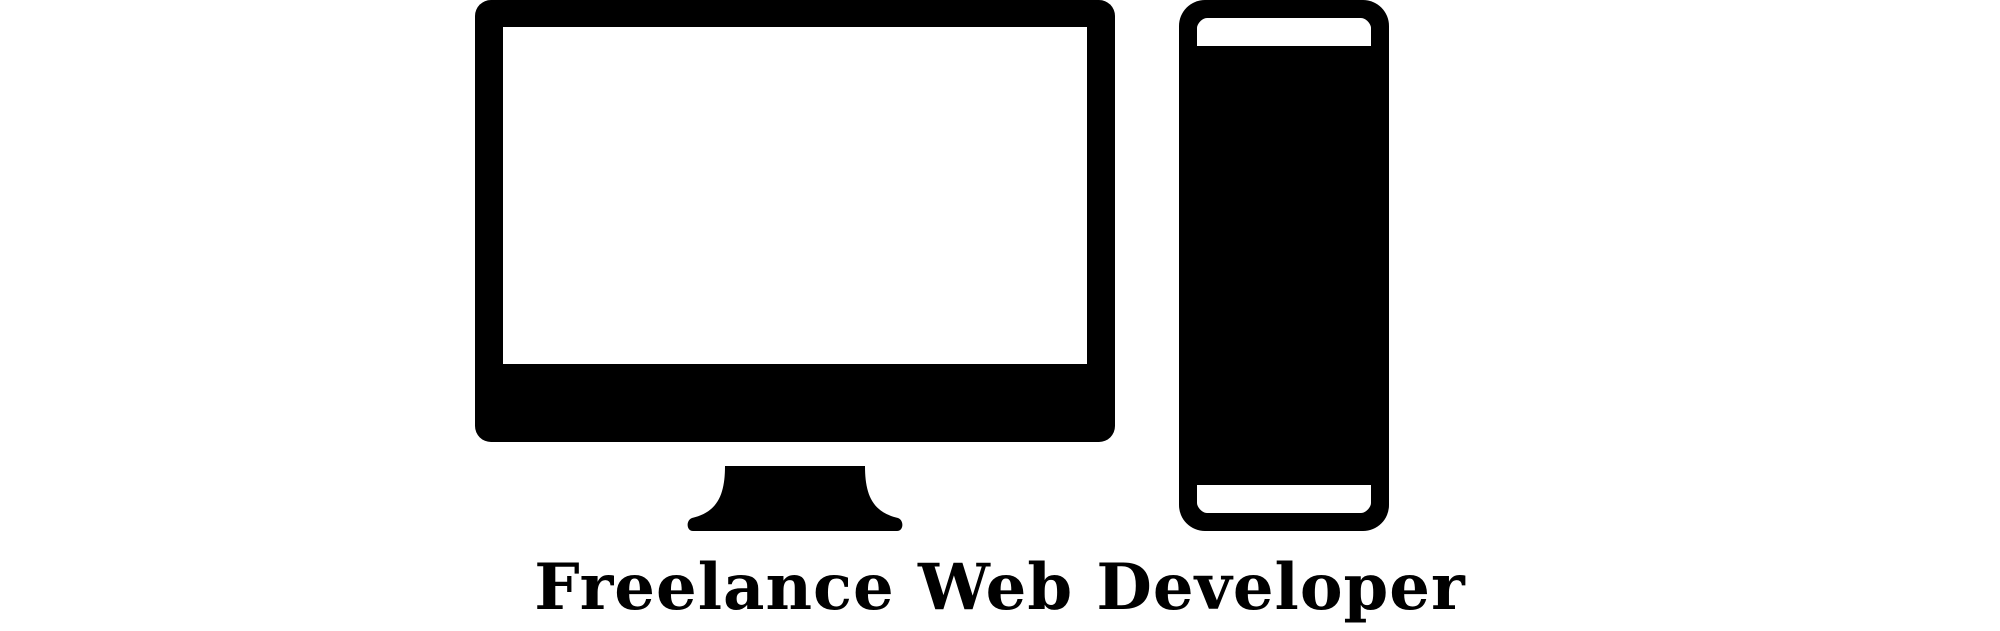 Image resolution: width=2000 pixels, height=631 pixels. Describe the element at coordinates (1284, 32) in the screenshot. I see `tower-top-slot` at that location.